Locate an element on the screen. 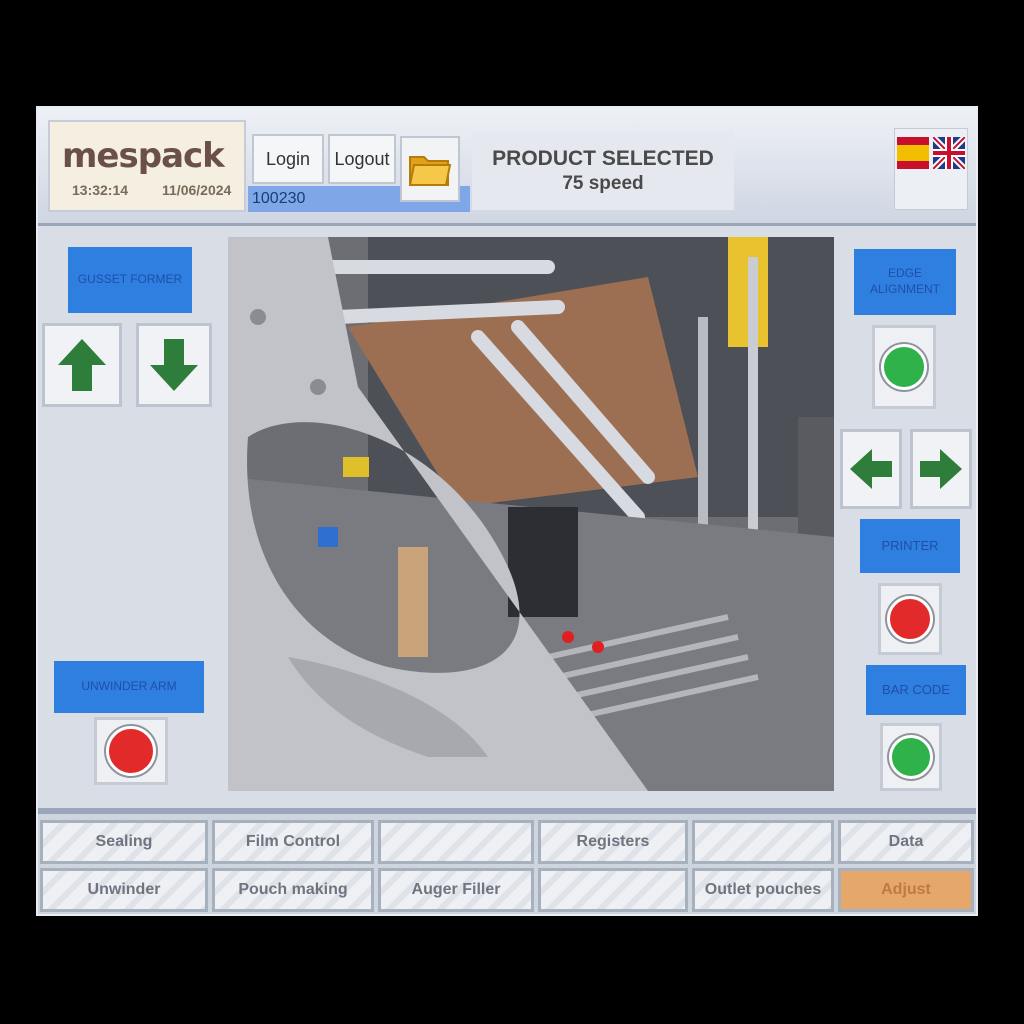 This screenshot has height=1024, width=1024. arrow-right-icon is located at coordinates (941, 469).